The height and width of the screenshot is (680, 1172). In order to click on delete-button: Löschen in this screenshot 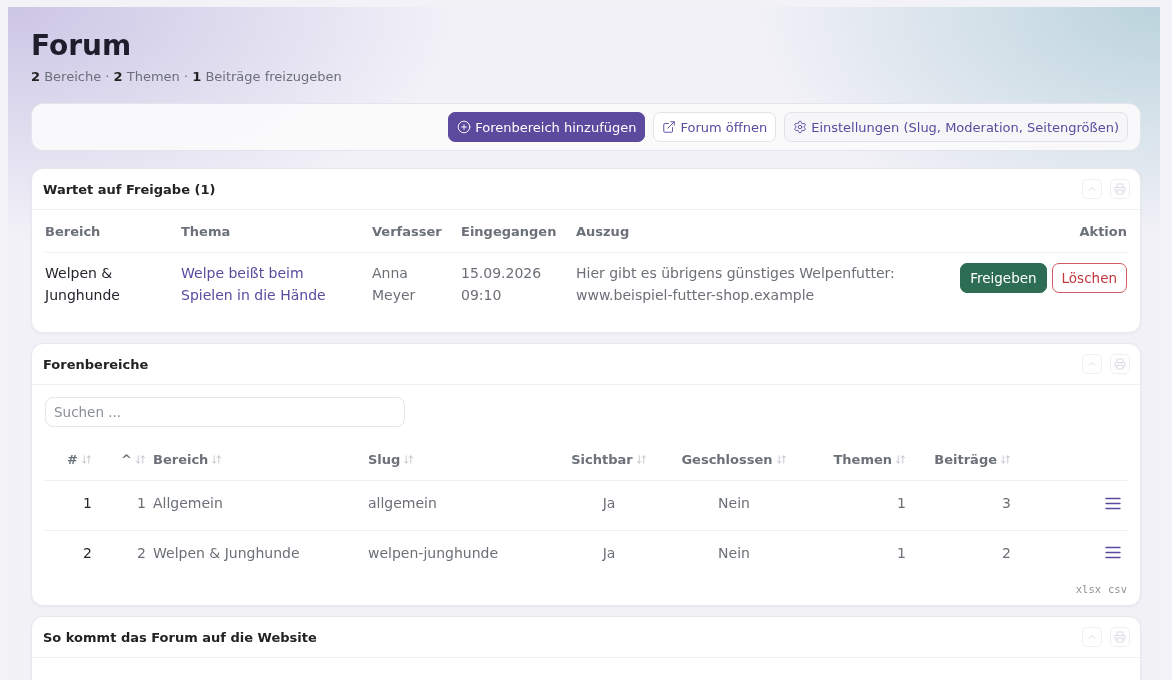, I will do `click(1089, 278)`.